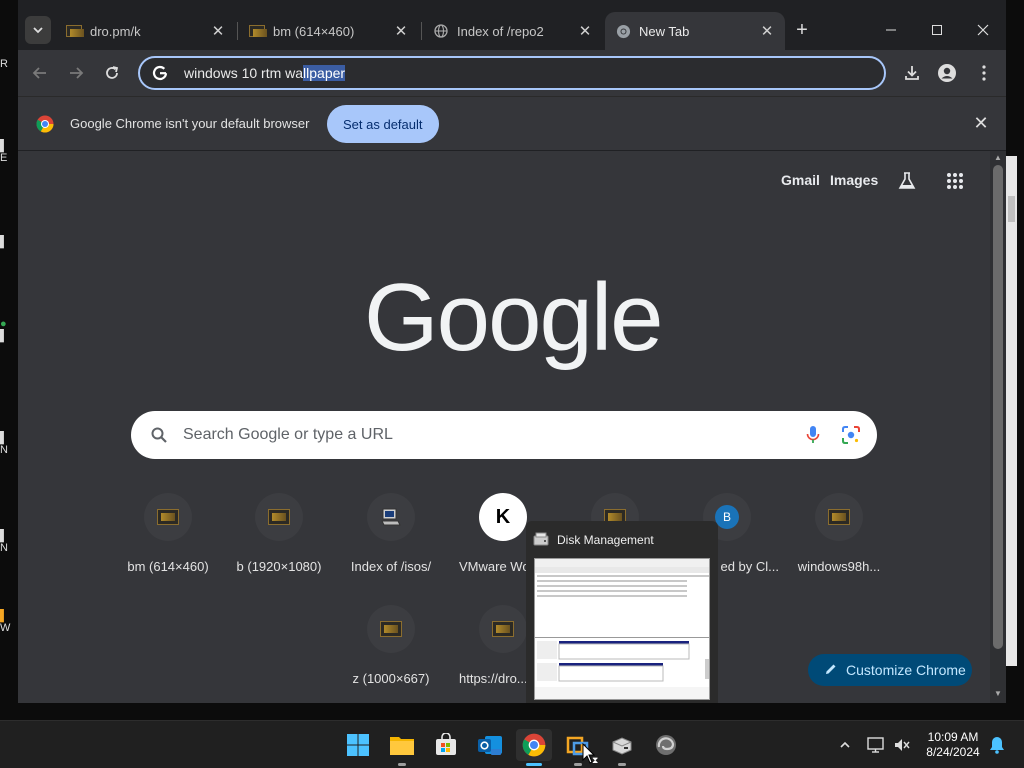 Image resolution: width=1024 pixels, height=768 pixels. What do you see at coordinates (831, 670) in the screenshot?
I see `pencil-icon` at bounding box center [831, 670].